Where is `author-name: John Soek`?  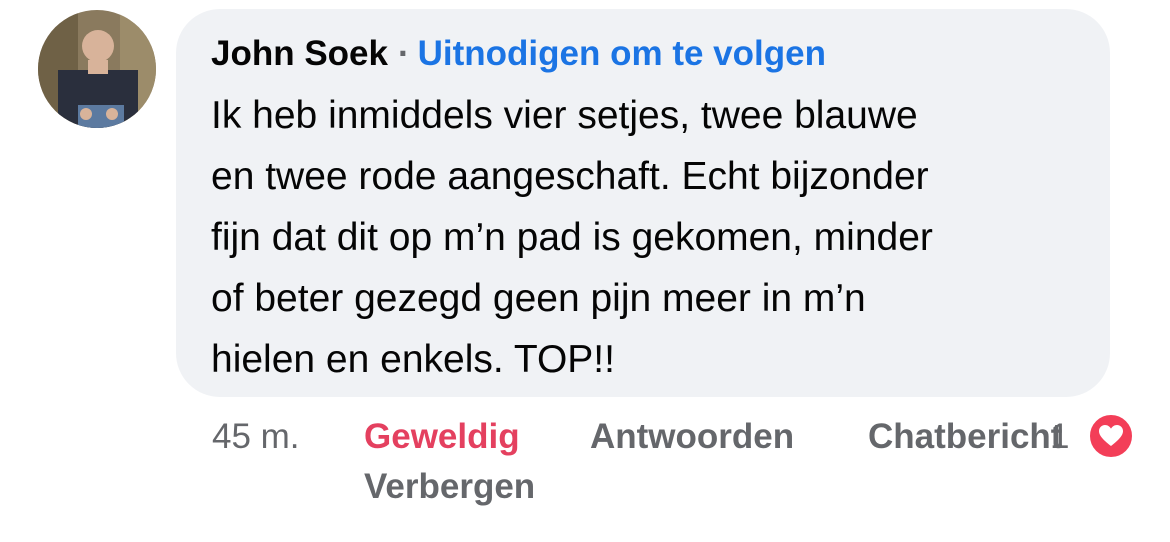
author-name: John Soek is located at coordinates (299, 53).